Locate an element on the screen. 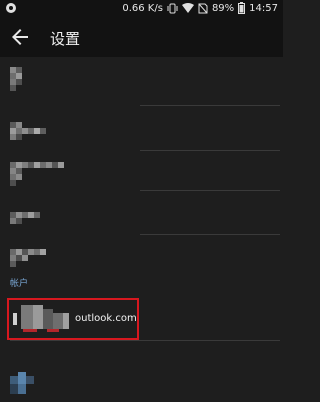 The image size is (320, 402). wifi-icon is located at coordinates (187, 8).